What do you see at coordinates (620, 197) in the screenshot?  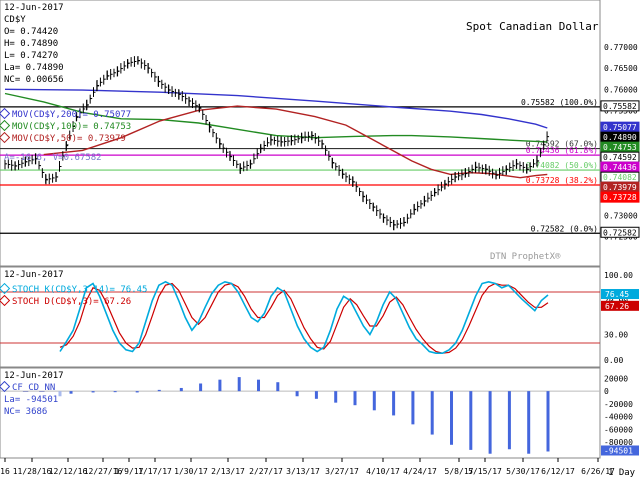 I see `price-badge-label: 0.73728` at bounding box center [620, 197].